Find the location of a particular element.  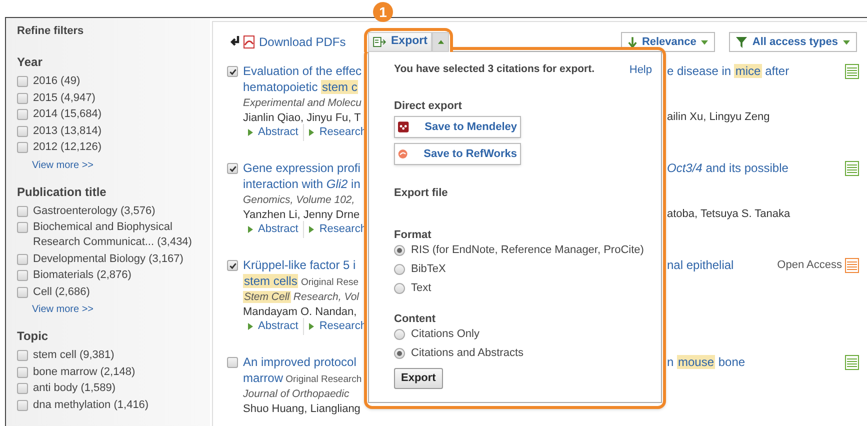

collapse-toggle is located at coordinates (440, 42).